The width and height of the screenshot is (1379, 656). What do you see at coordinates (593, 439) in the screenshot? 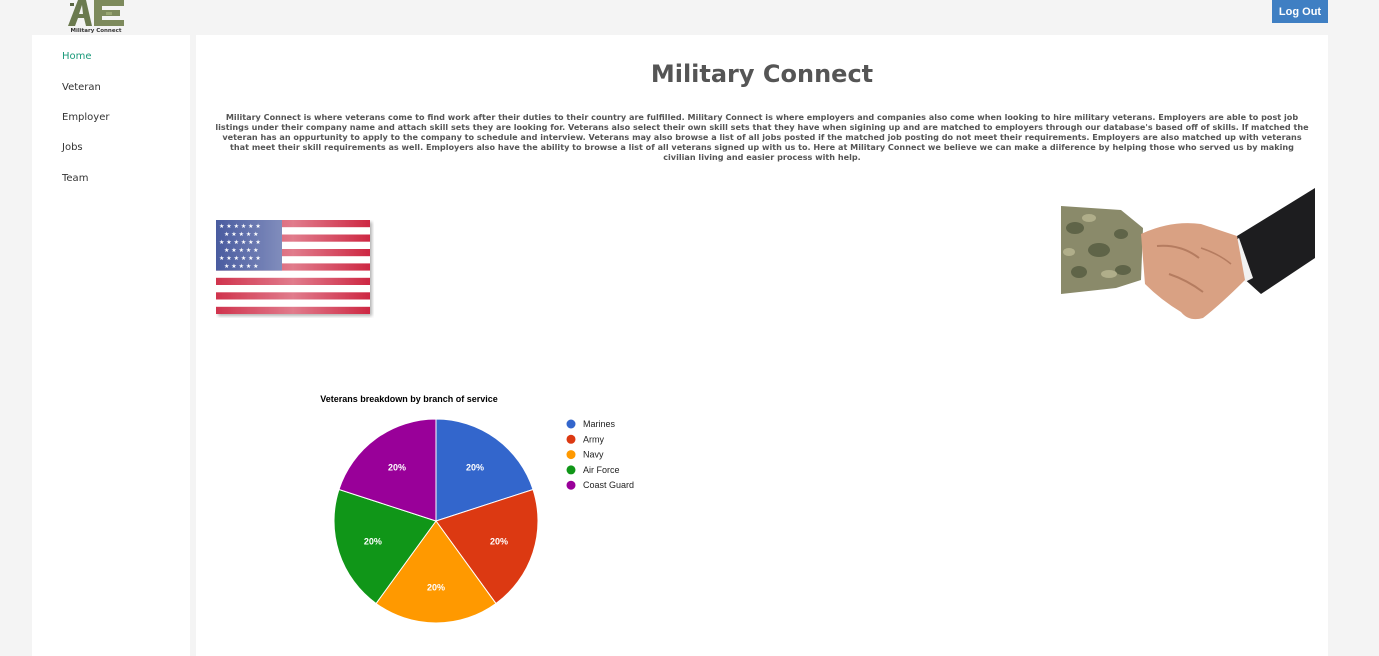
I see `legend-item: Army` at bounding box center [593, 439].